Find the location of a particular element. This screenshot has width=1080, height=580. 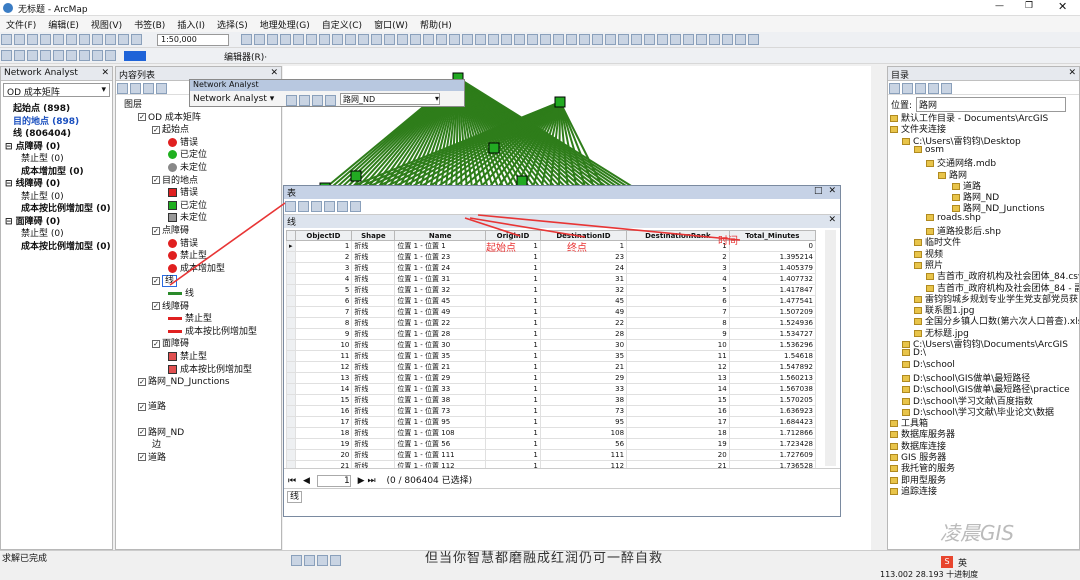

catalog-item: 路网_ND_Junctions is located at coordinates (998, 207).